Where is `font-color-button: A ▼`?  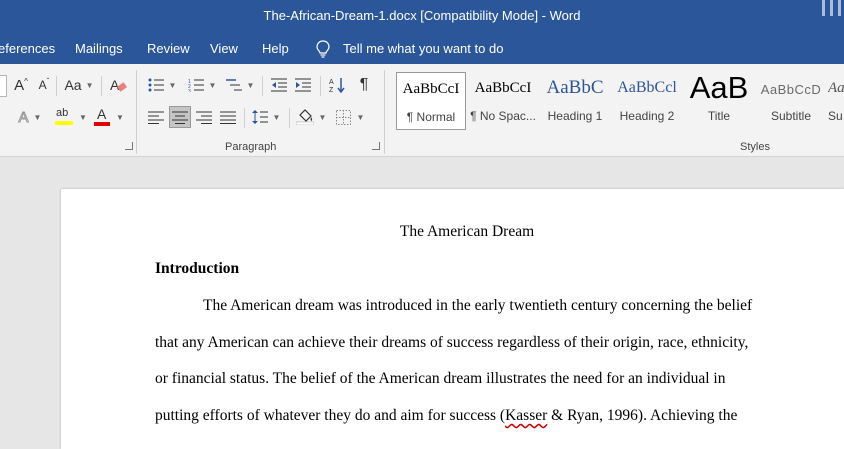 font-color-button: A ▼ is located at coordinates (109, 117).